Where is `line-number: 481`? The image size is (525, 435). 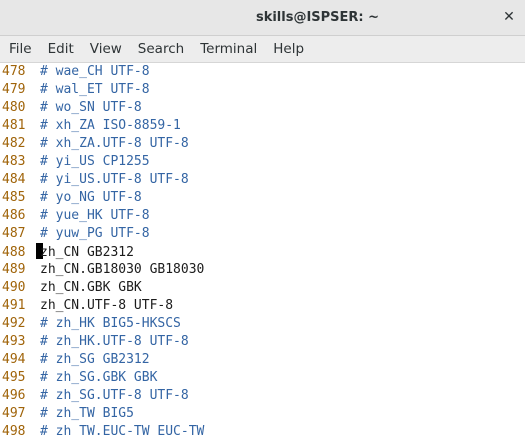
line-number: 481 is located at coordinates (14, 125).